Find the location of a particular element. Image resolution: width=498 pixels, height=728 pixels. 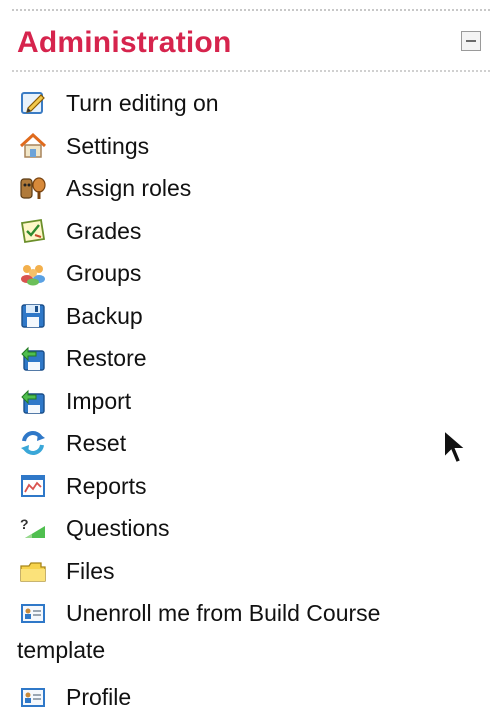

menu-item-label: Backup is located at coordinates (104, 315).